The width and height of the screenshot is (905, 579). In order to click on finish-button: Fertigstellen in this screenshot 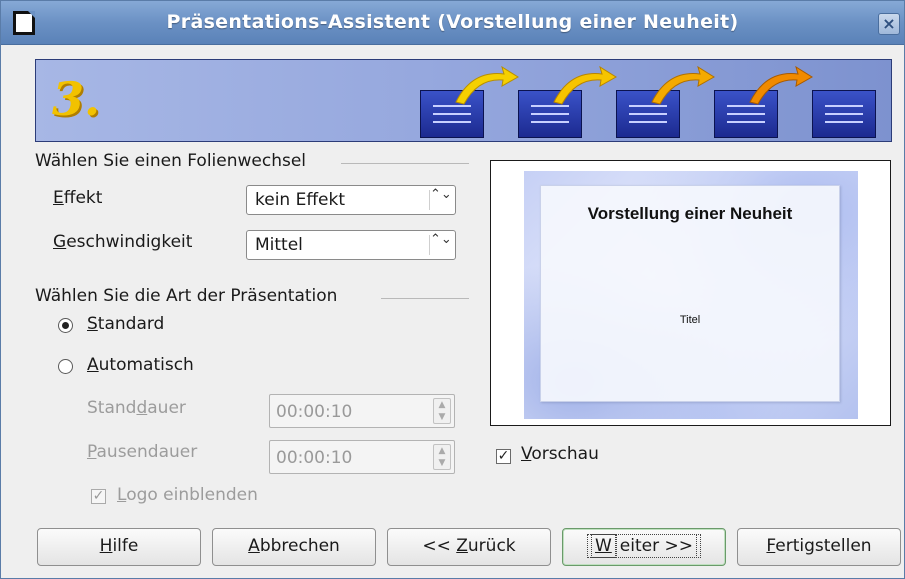, I will do `click(819, 547)`.